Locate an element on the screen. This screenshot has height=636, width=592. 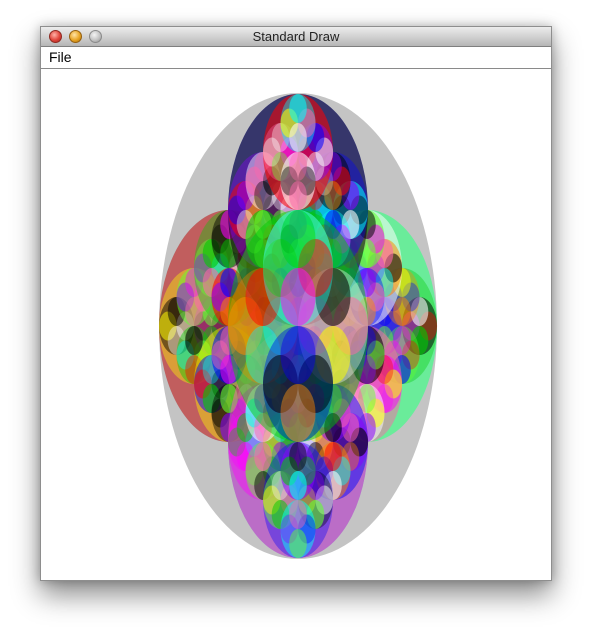
title-bar: Standard Draw is located at coordinates (296, 37).